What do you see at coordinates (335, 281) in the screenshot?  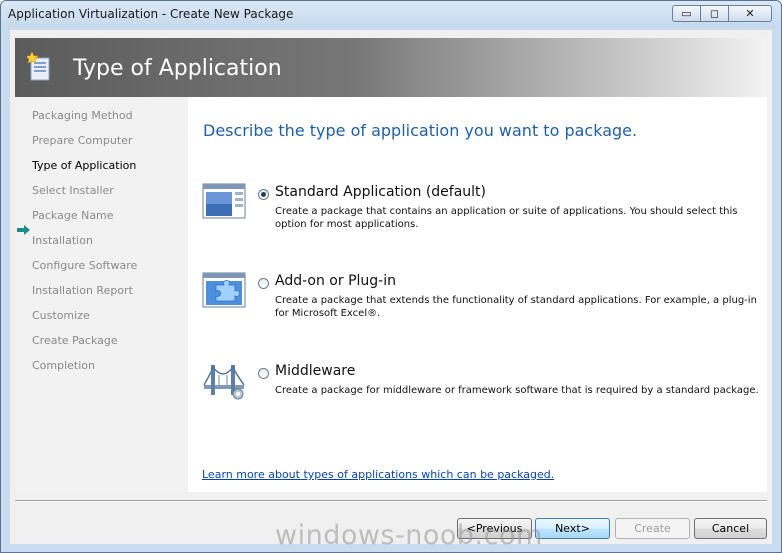 I see `add-on-plug-in-title: Add-on or Plug-in` at bounding box center [335, 281].